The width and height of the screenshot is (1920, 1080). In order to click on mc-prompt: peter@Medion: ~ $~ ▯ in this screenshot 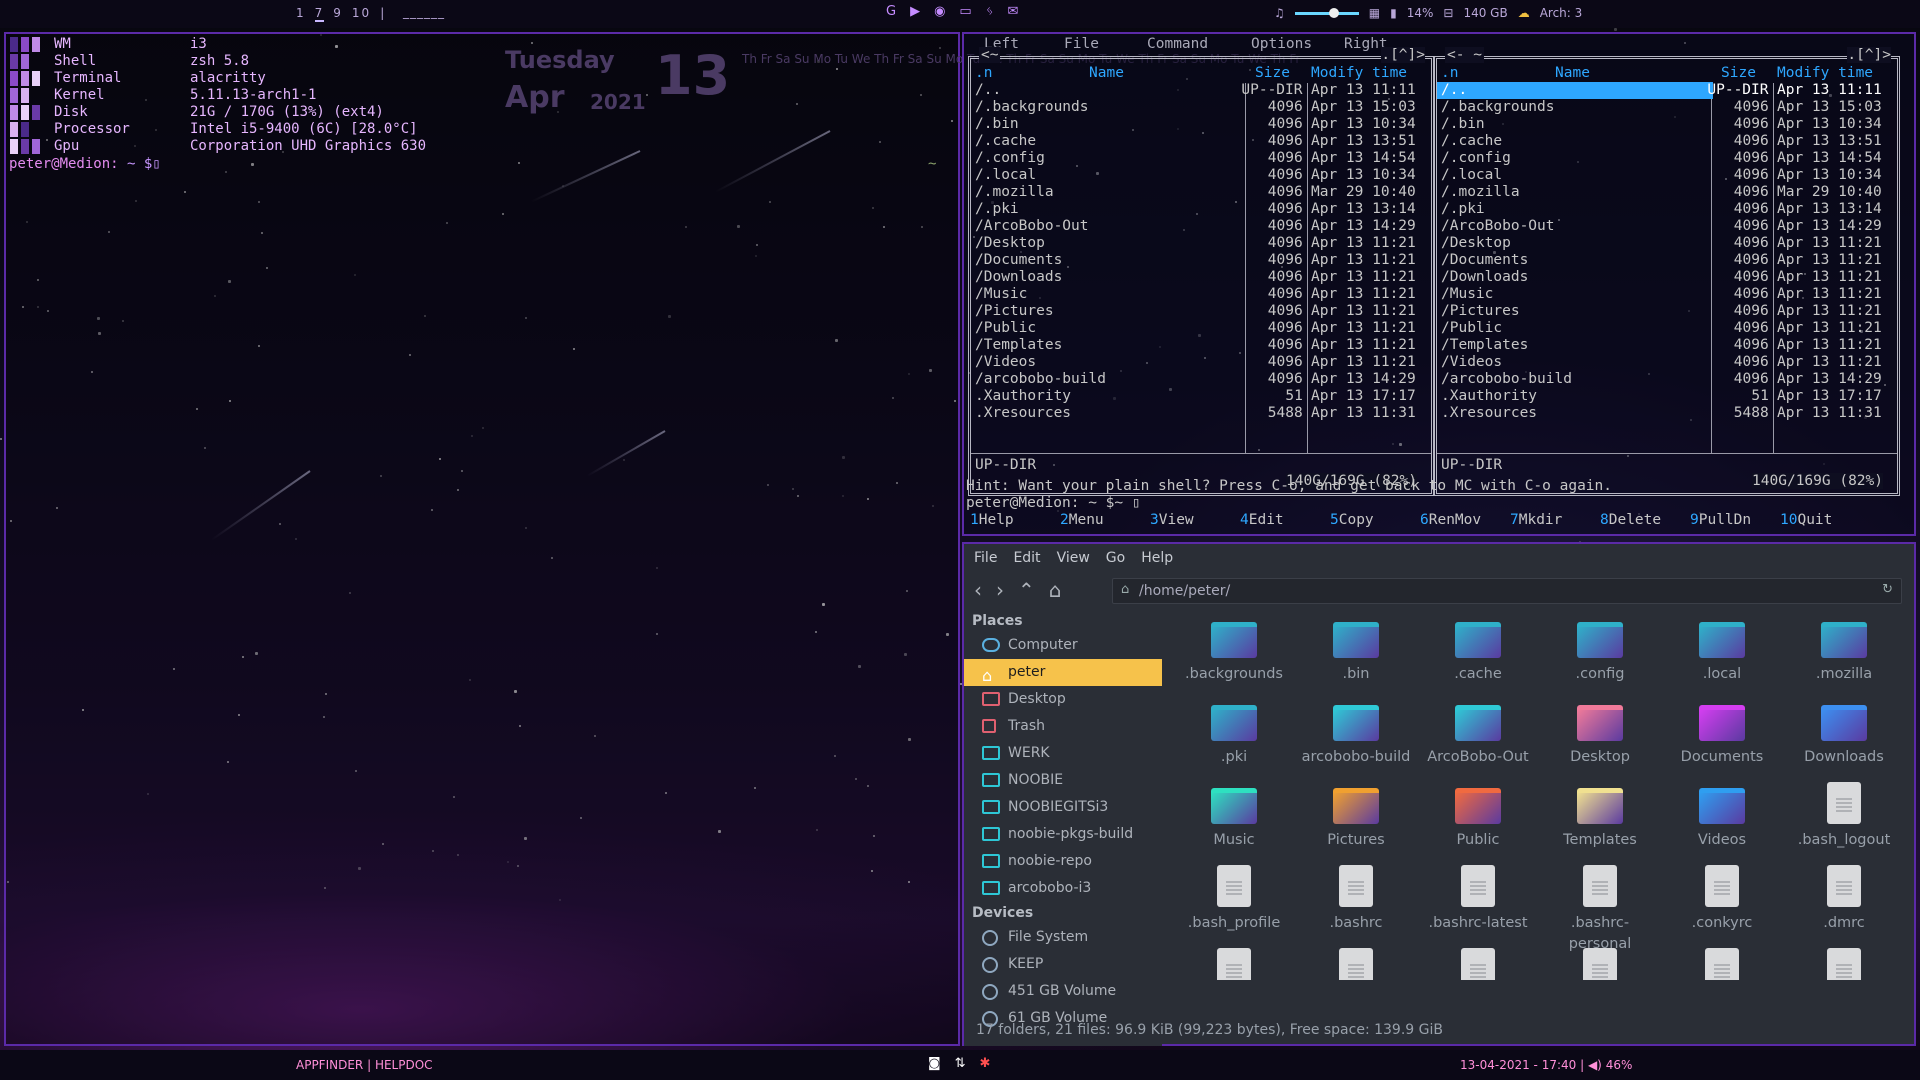, I will do `click(1053, 503)`.